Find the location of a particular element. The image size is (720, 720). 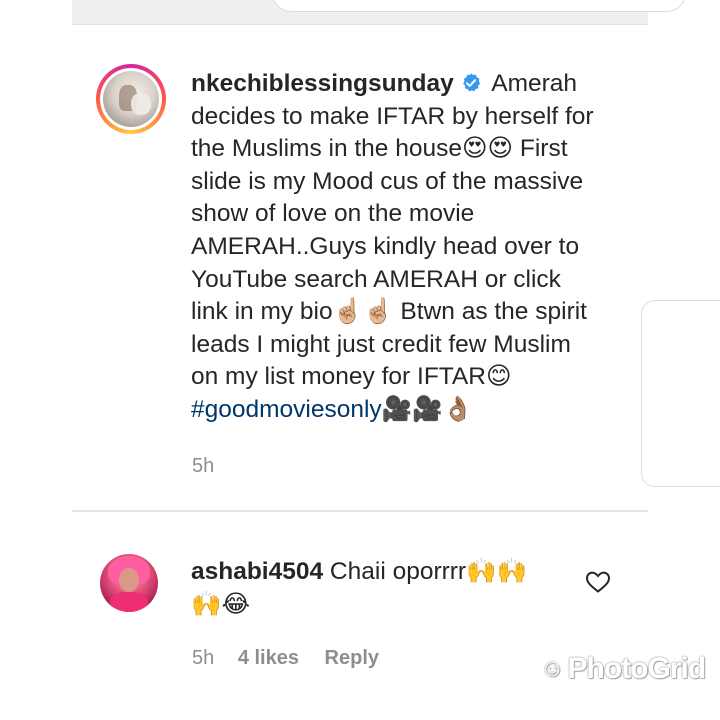

comment-line: decides to make IFTAR by herself for is located at coordinates (392, 116).